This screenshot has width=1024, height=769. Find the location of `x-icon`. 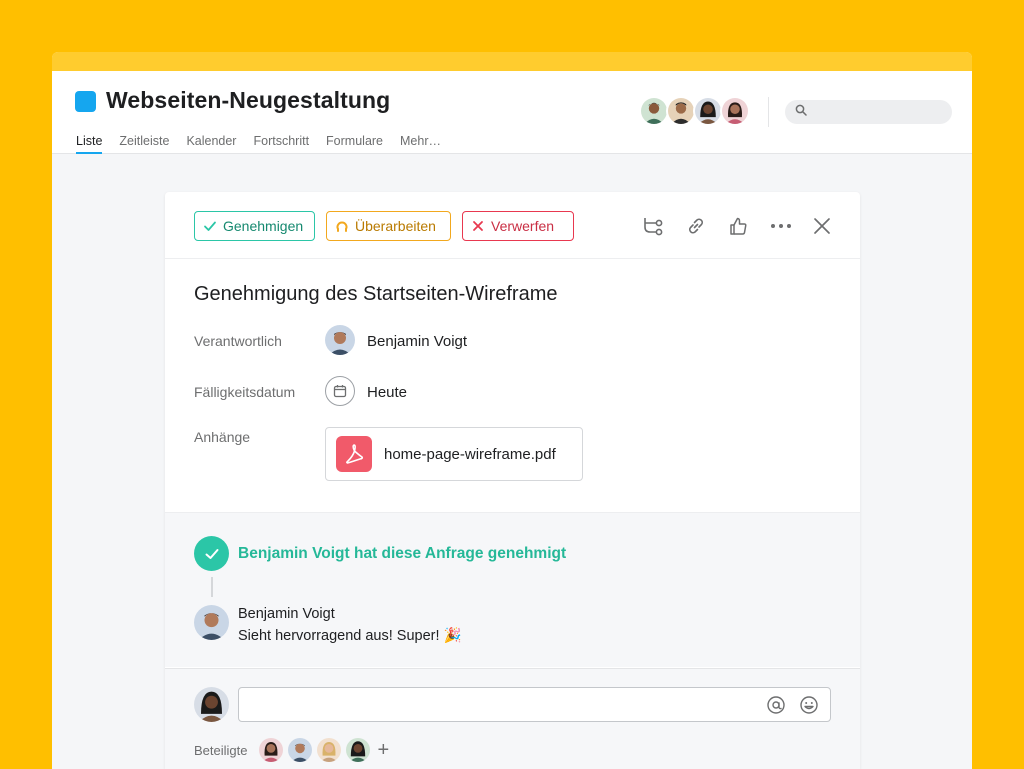

x-icon is located at coordinates (478, 226).